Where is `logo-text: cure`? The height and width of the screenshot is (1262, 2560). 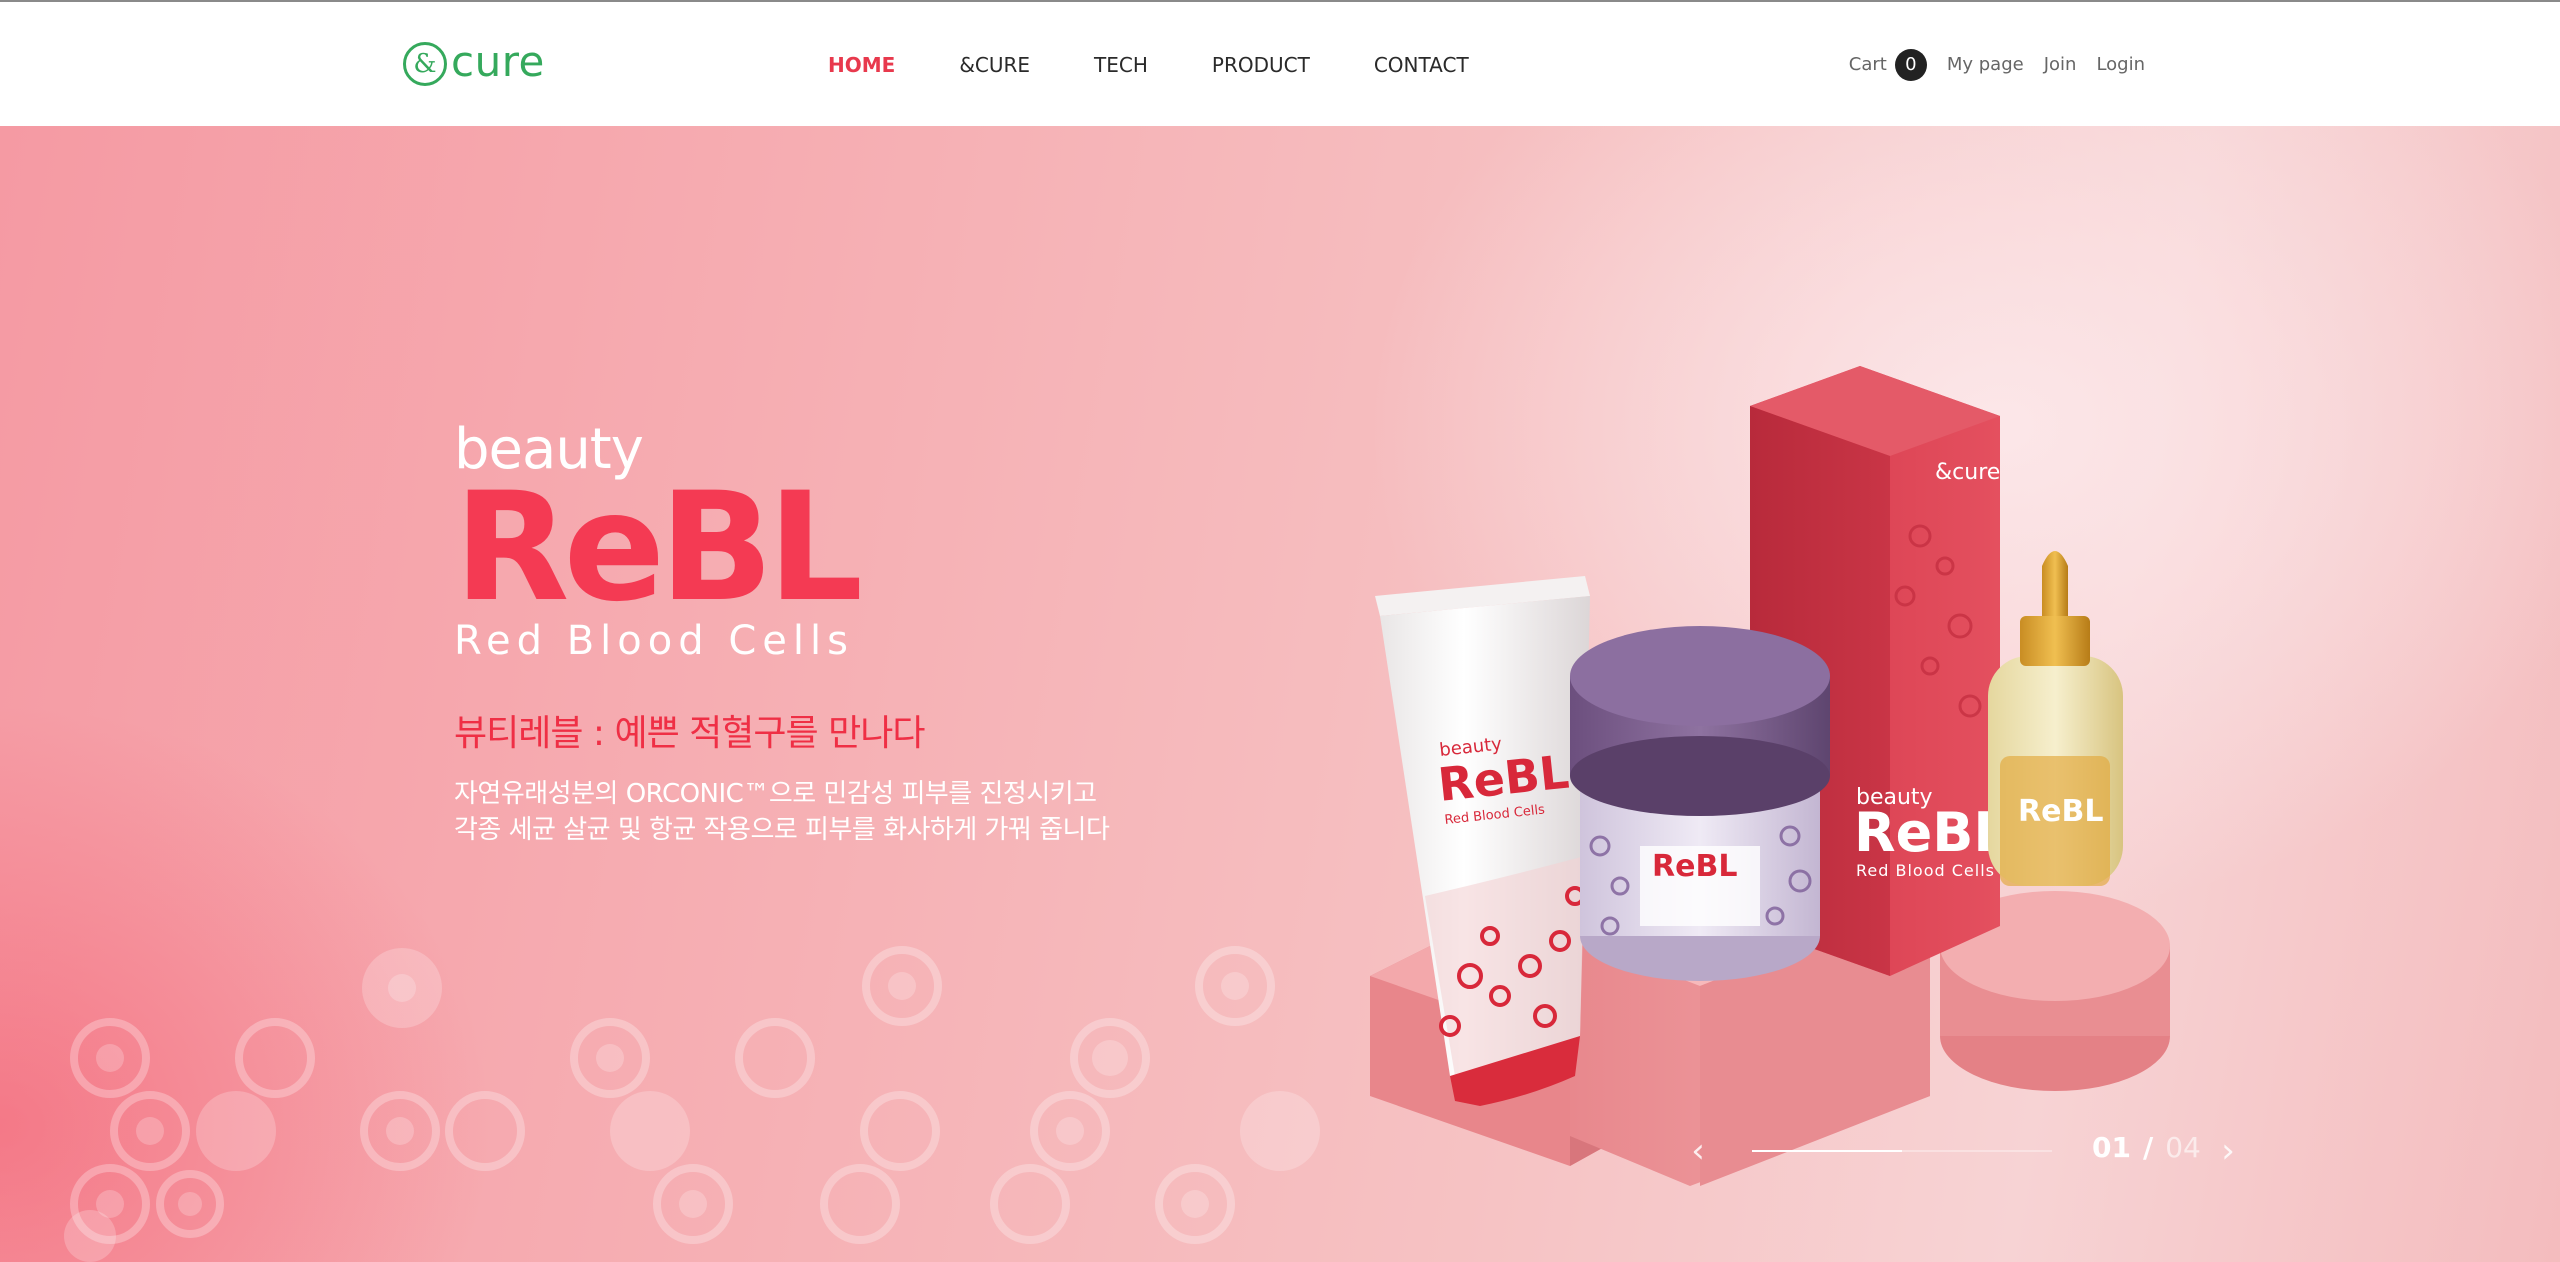 logo-text: cure is located at coordinates (498, 61).